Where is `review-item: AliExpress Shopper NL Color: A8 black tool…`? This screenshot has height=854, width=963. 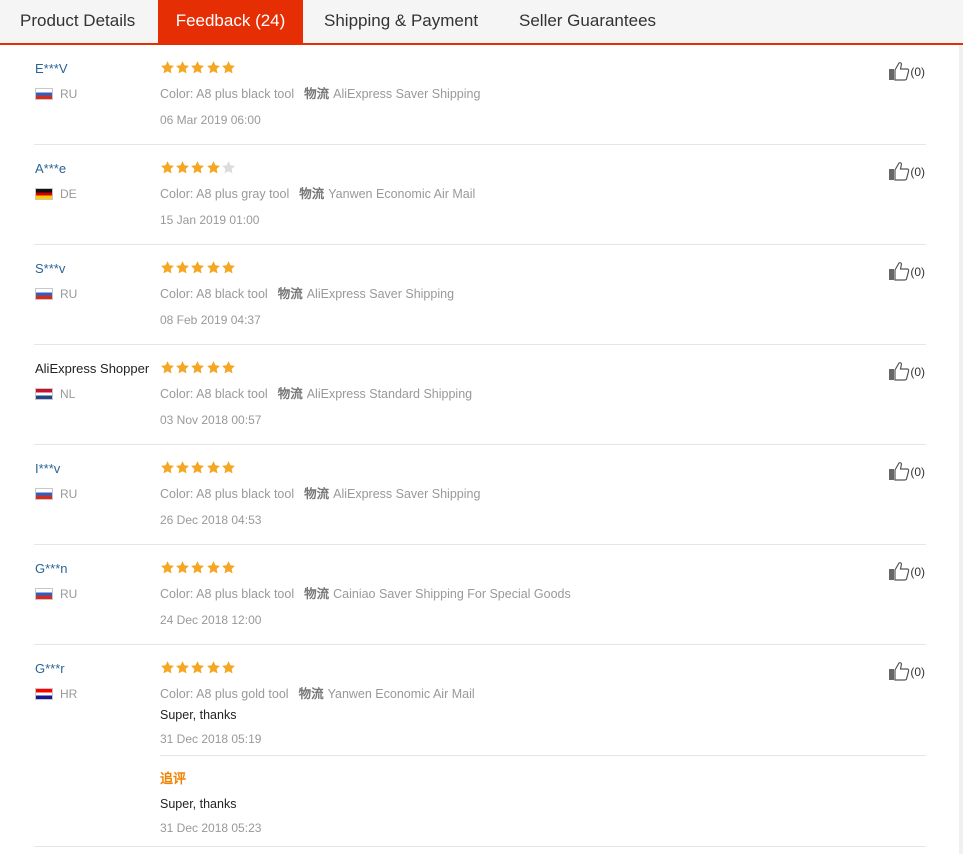 review-item: AliExpress Shopper NL Color: A8 black tool… is located at coordinates (480, 395).